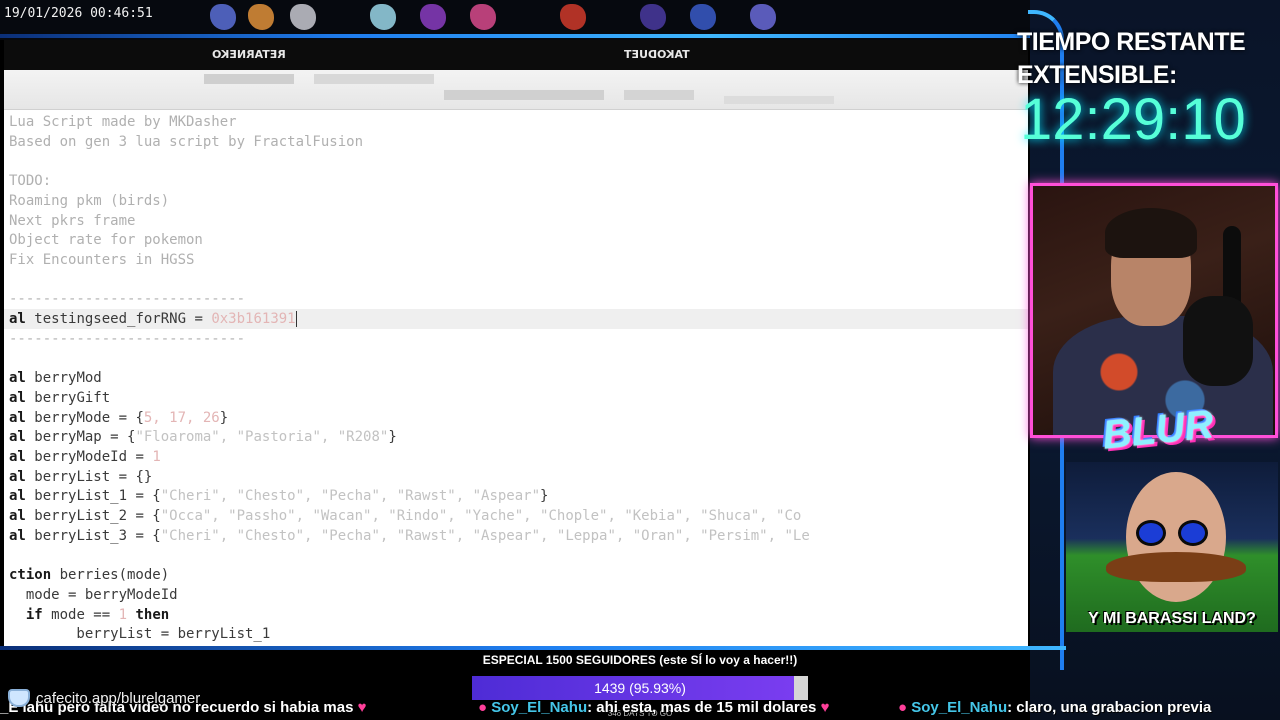  Describe the element at coordinates (516, 418) in the screenshot. I see `code-line: al berryMode = {5, 17, 26}` at that location.